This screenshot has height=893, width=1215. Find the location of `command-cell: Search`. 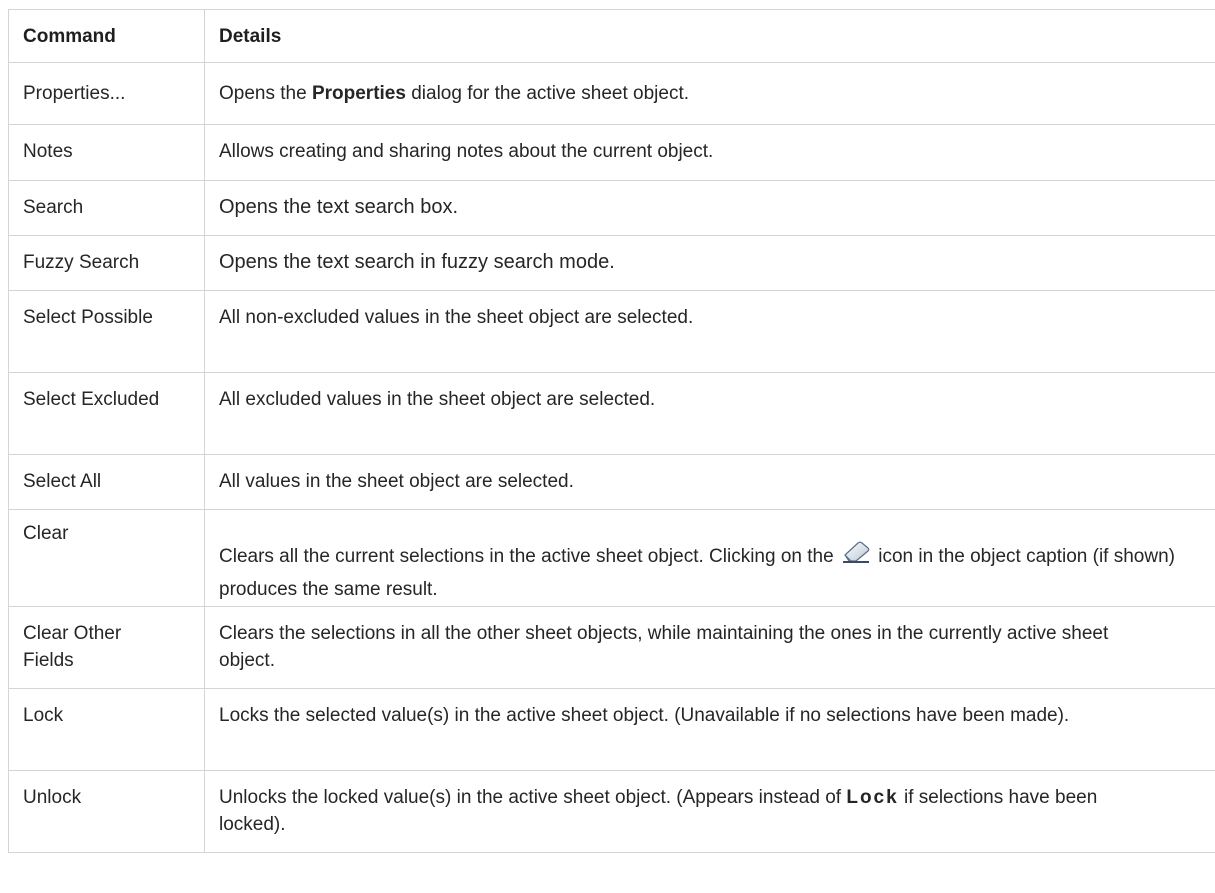

command-cell: Search is located at coordinates (106, 208).